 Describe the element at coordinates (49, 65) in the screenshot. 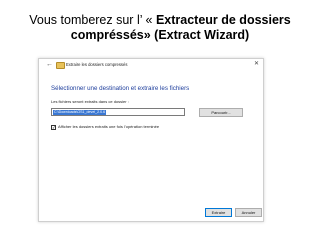

I see `back-arrow-icon: ←` at that location.